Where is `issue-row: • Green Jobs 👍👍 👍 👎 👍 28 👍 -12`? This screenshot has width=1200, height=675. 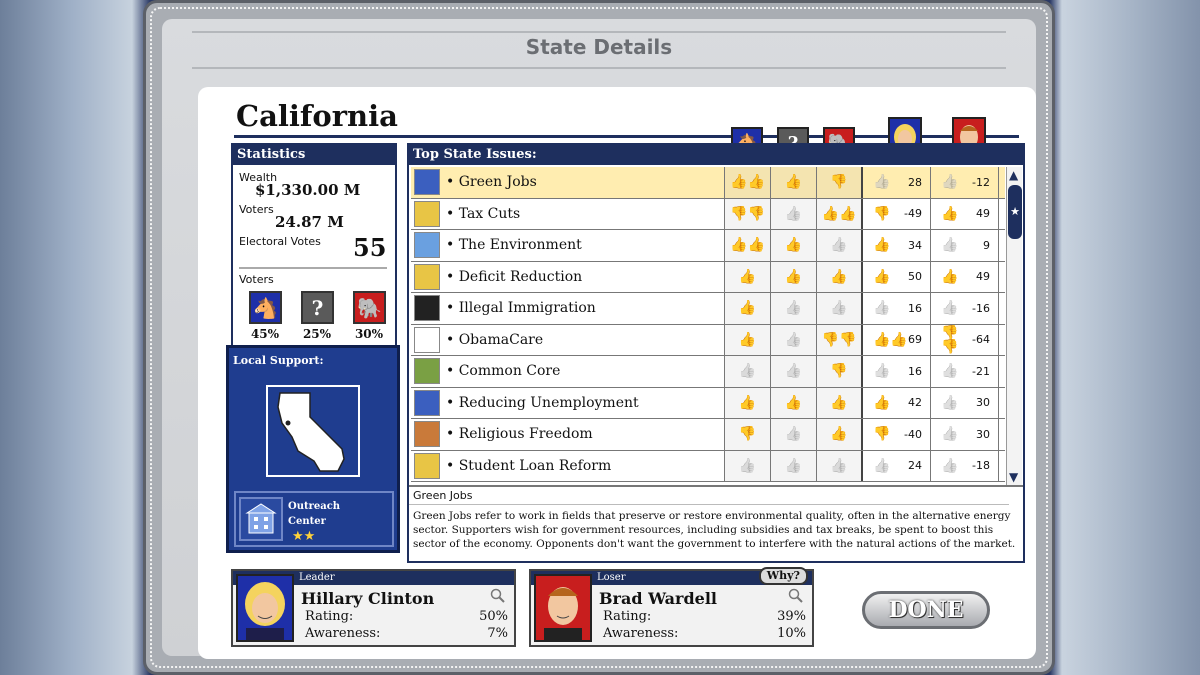
issue-row: • Green Jobs 👍👍 👍 👎 👍 28 👍 -12 is located at coordinates (708, 183).